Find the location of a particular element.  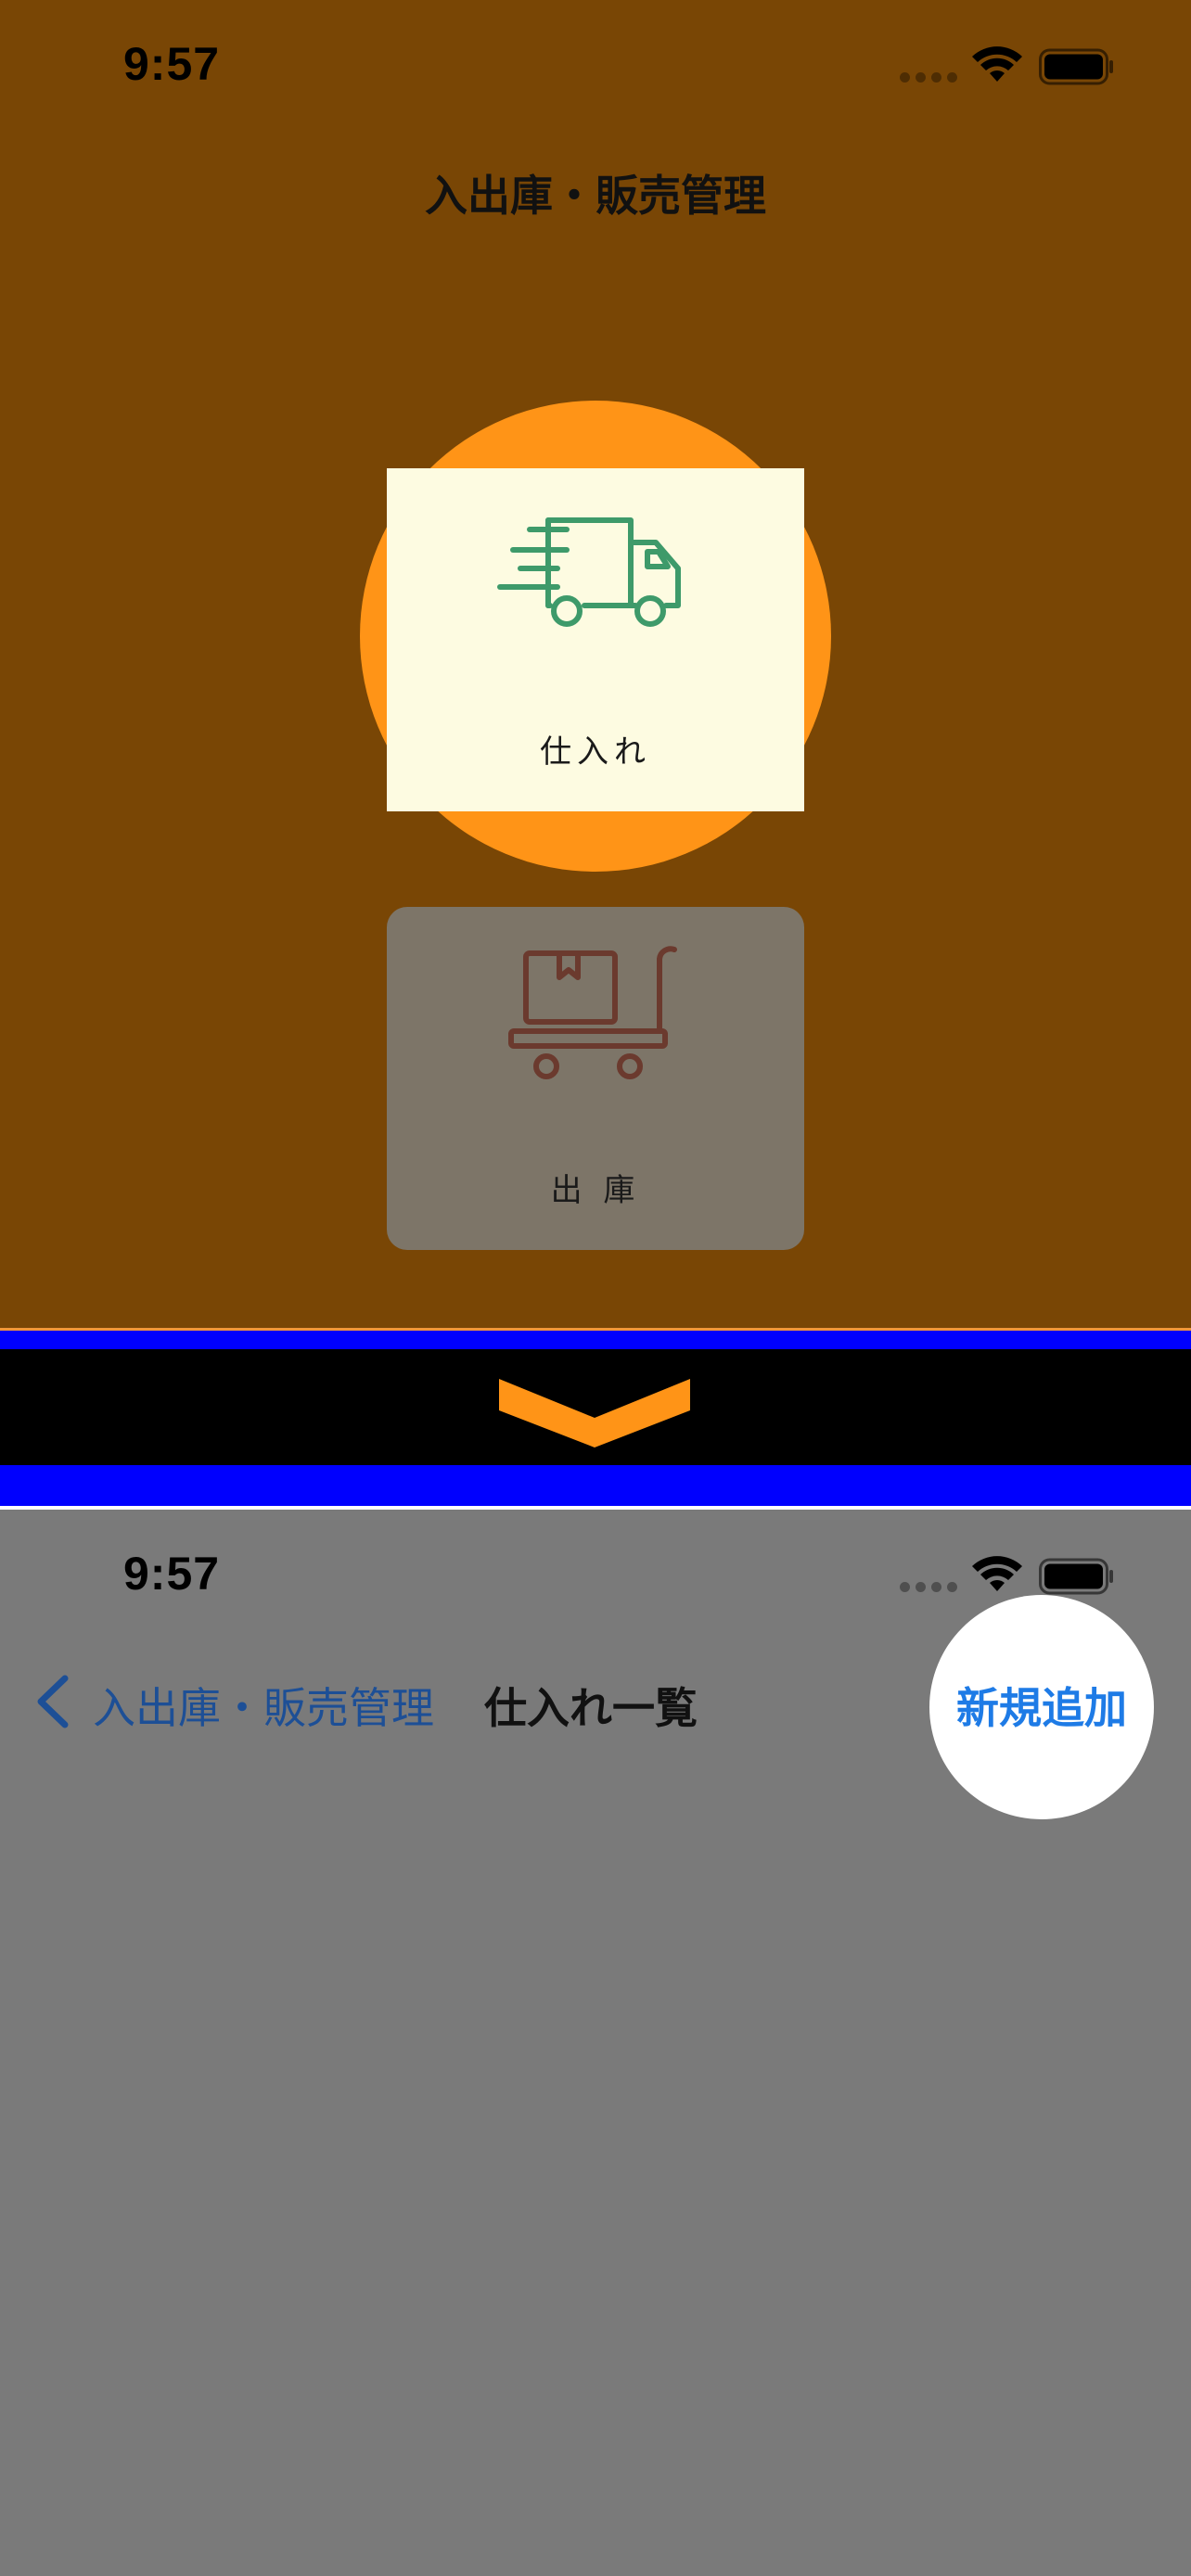

page-title: 入出庫・販売管理 is located at coordinates (595, 196).